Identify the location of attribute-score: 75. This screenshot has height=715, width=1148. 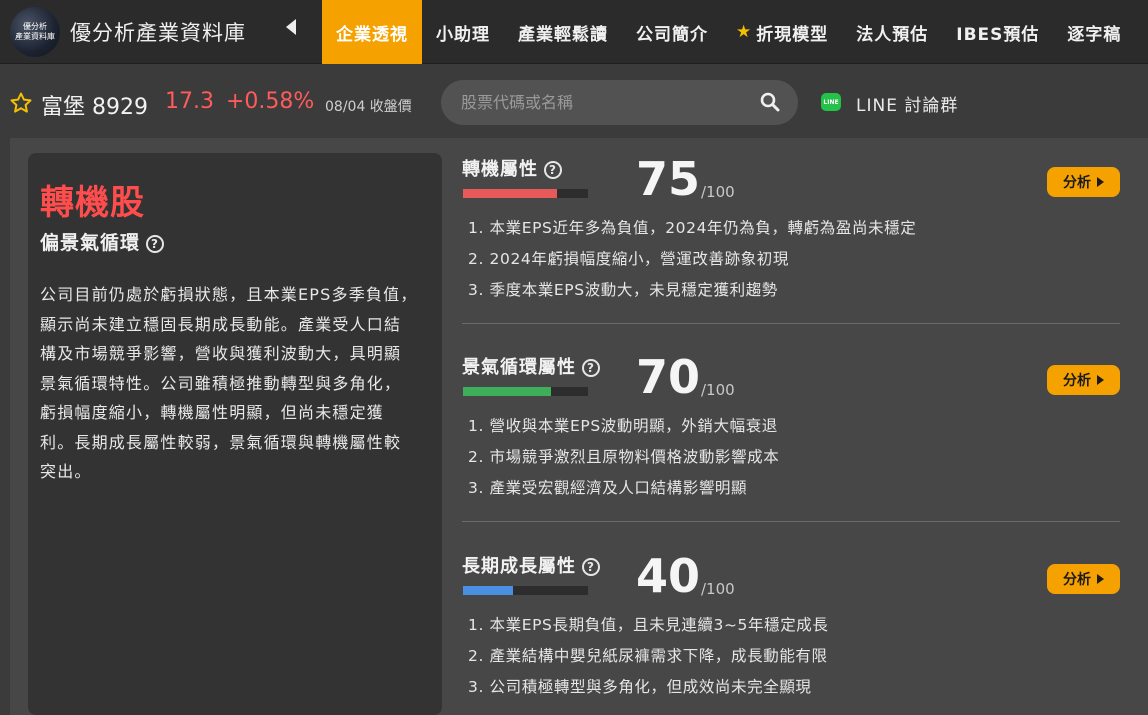
(668, 179).